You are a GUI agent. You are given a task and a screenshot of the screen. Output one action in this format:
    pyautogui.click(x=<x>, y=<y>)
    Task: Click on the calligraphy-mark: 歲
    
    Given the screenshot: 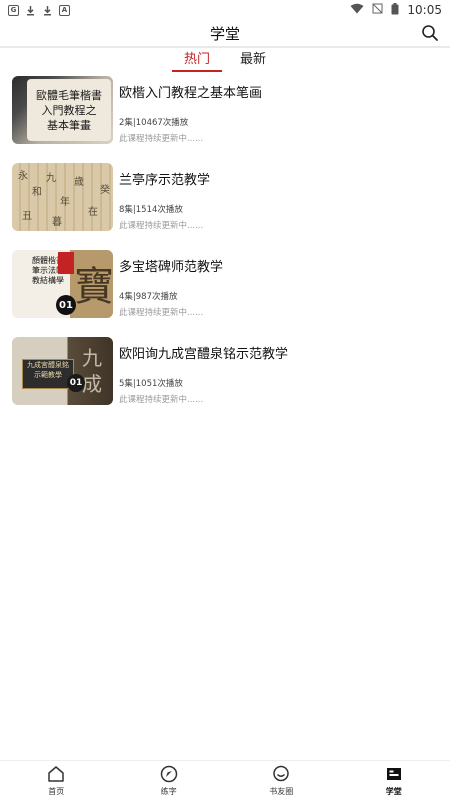 What is the action you would take?
    pyautogui.click(x=79, y=182)
    